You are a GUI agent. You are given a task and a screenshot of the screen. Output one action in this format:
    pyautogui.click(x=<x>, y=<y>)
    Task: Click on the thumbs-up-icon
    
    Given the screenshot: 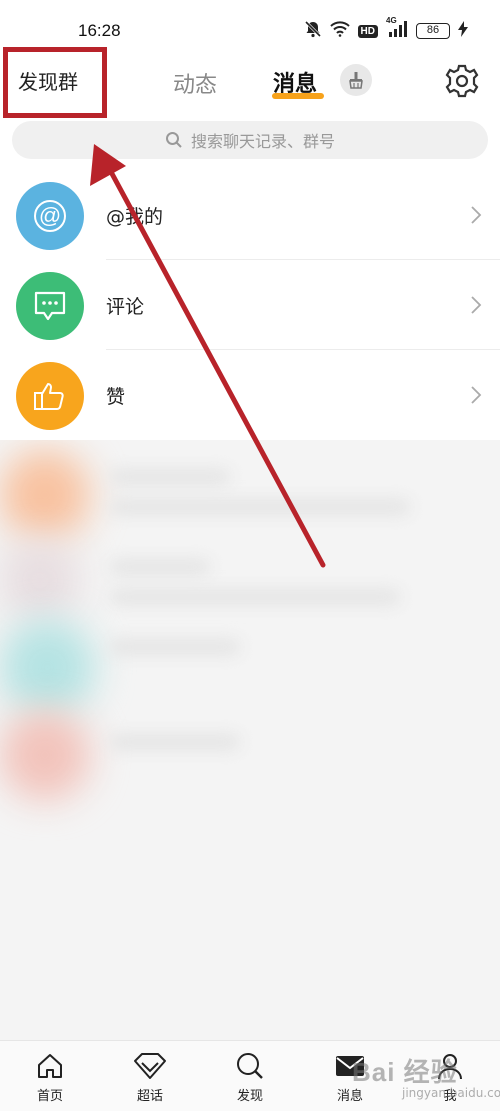 What is the action you would take?
    pyautogui.click(x=49, y=396)
    